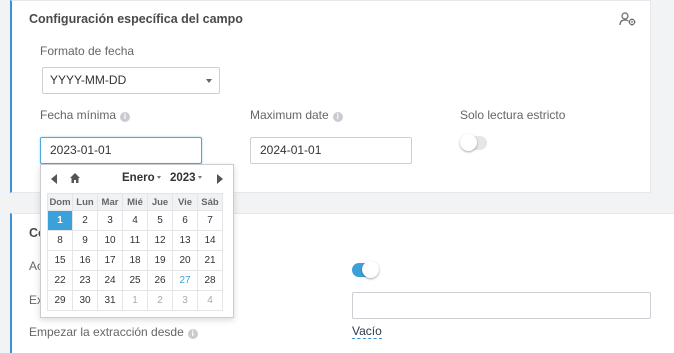  I want to click on day-cell: 5, so click(160, 220).